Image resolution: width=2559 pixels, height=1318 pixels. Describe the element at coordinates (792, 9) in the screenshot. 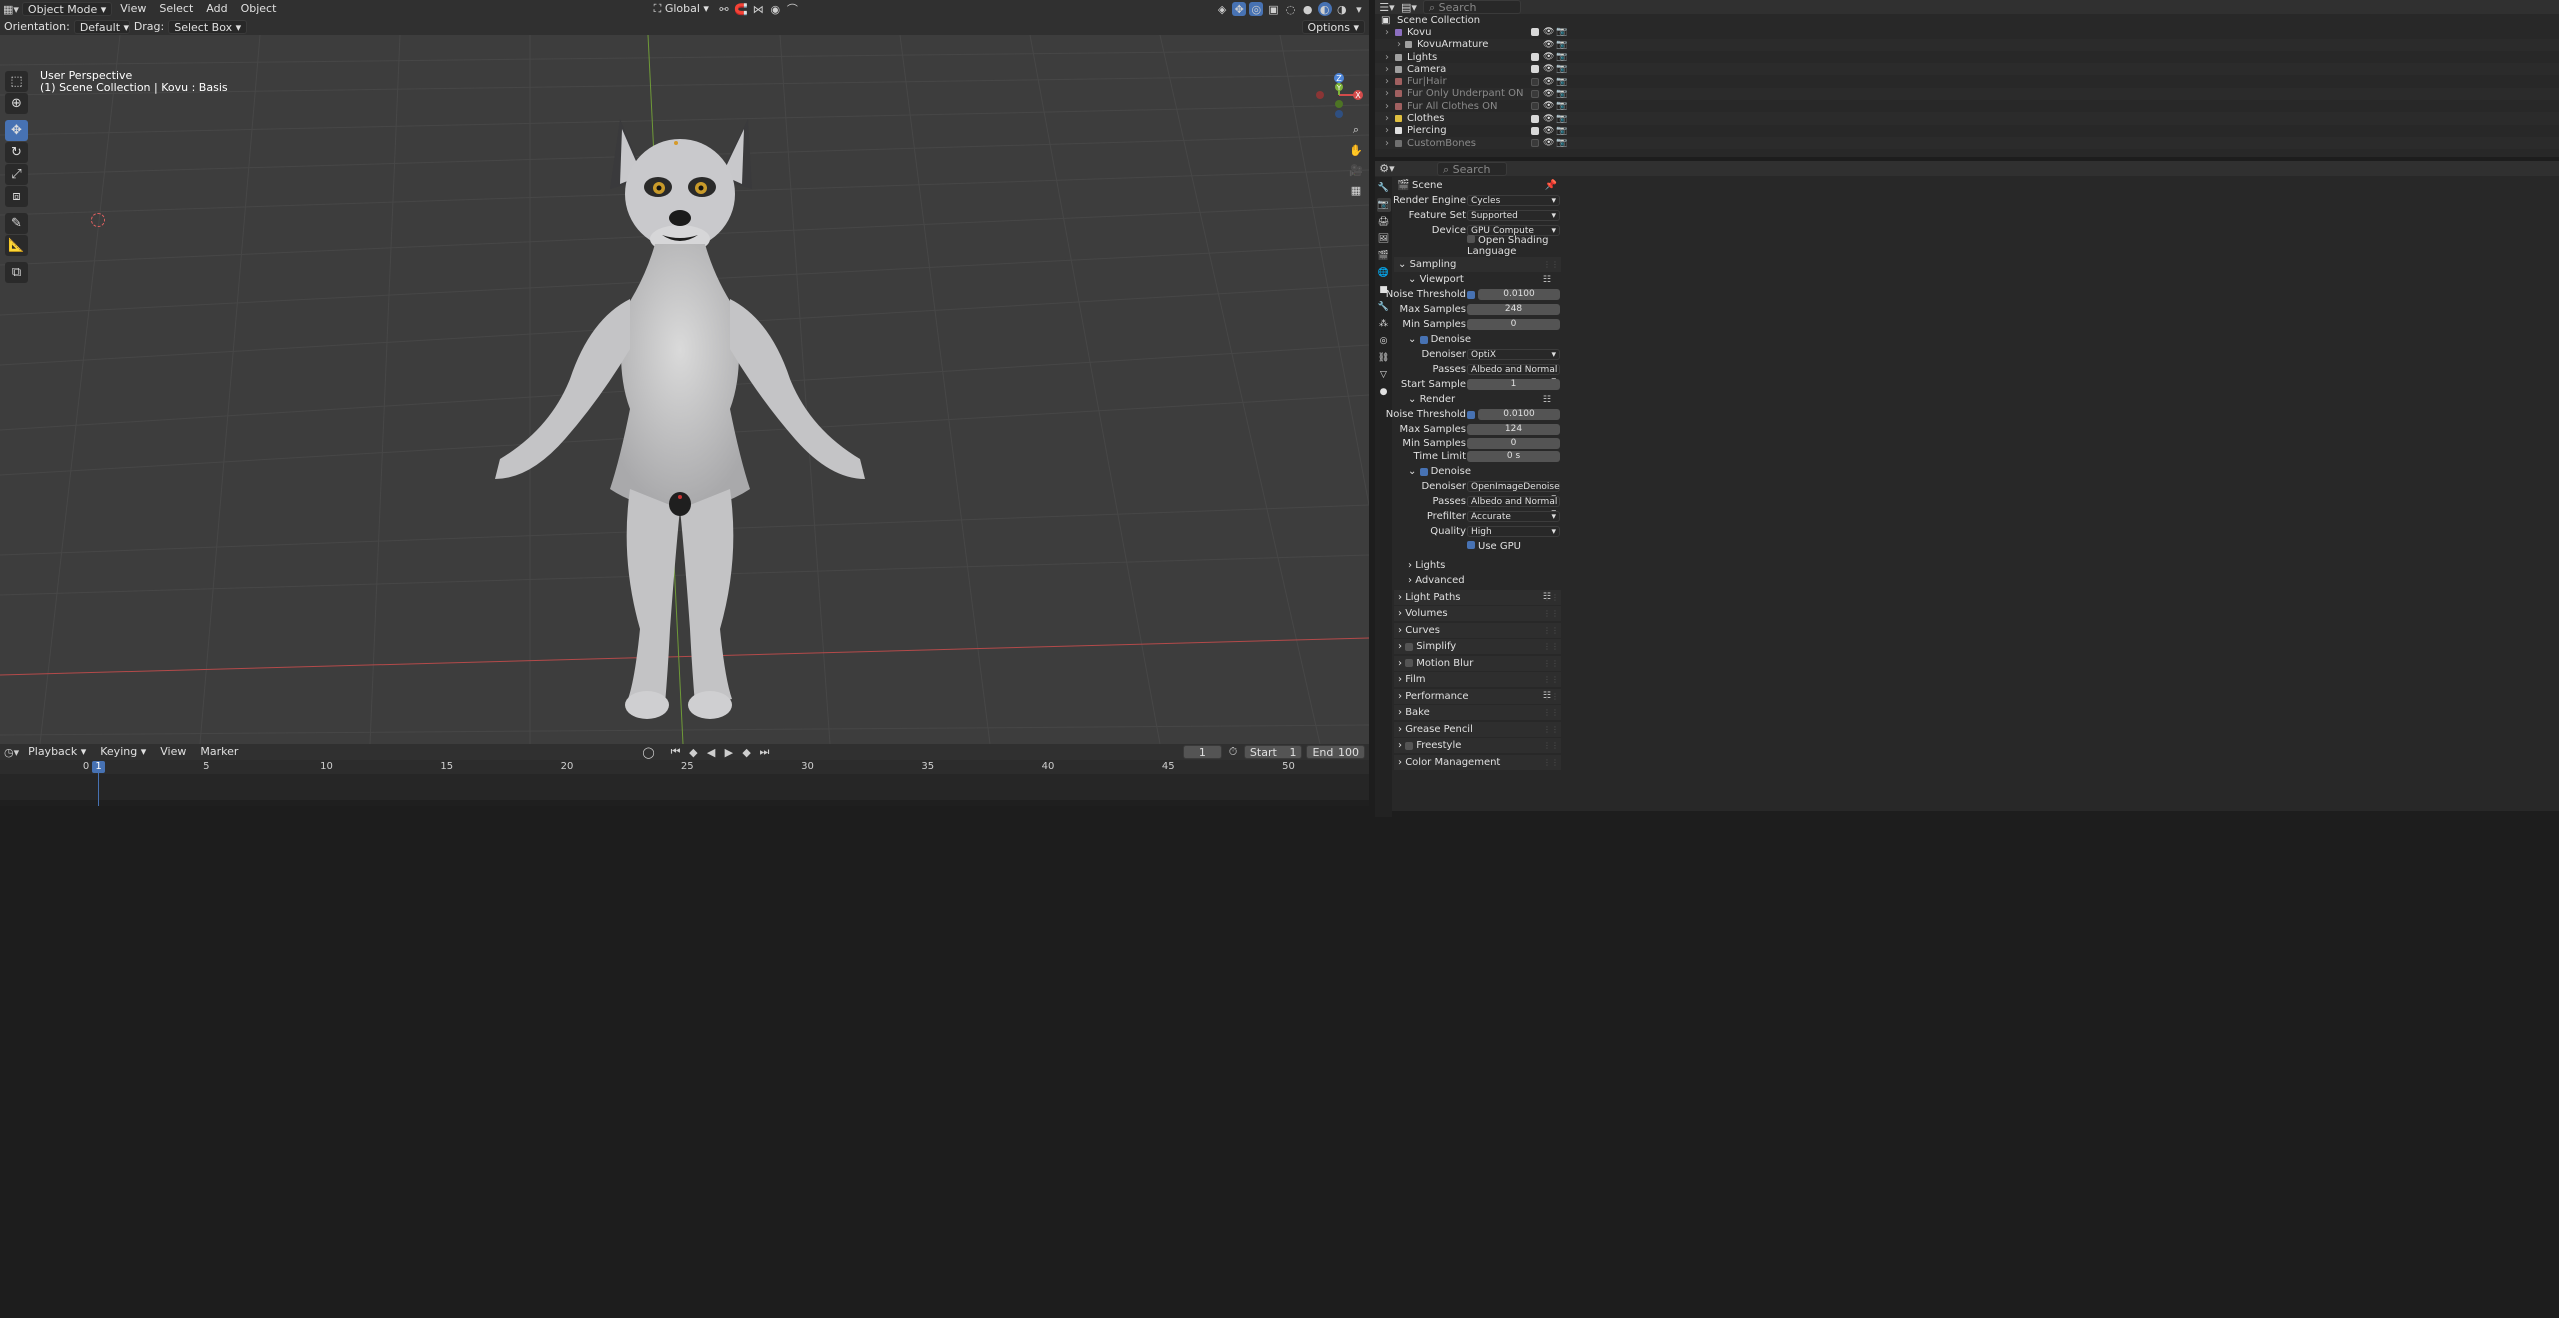

I see `falloff-icon: ⌒` at that location.